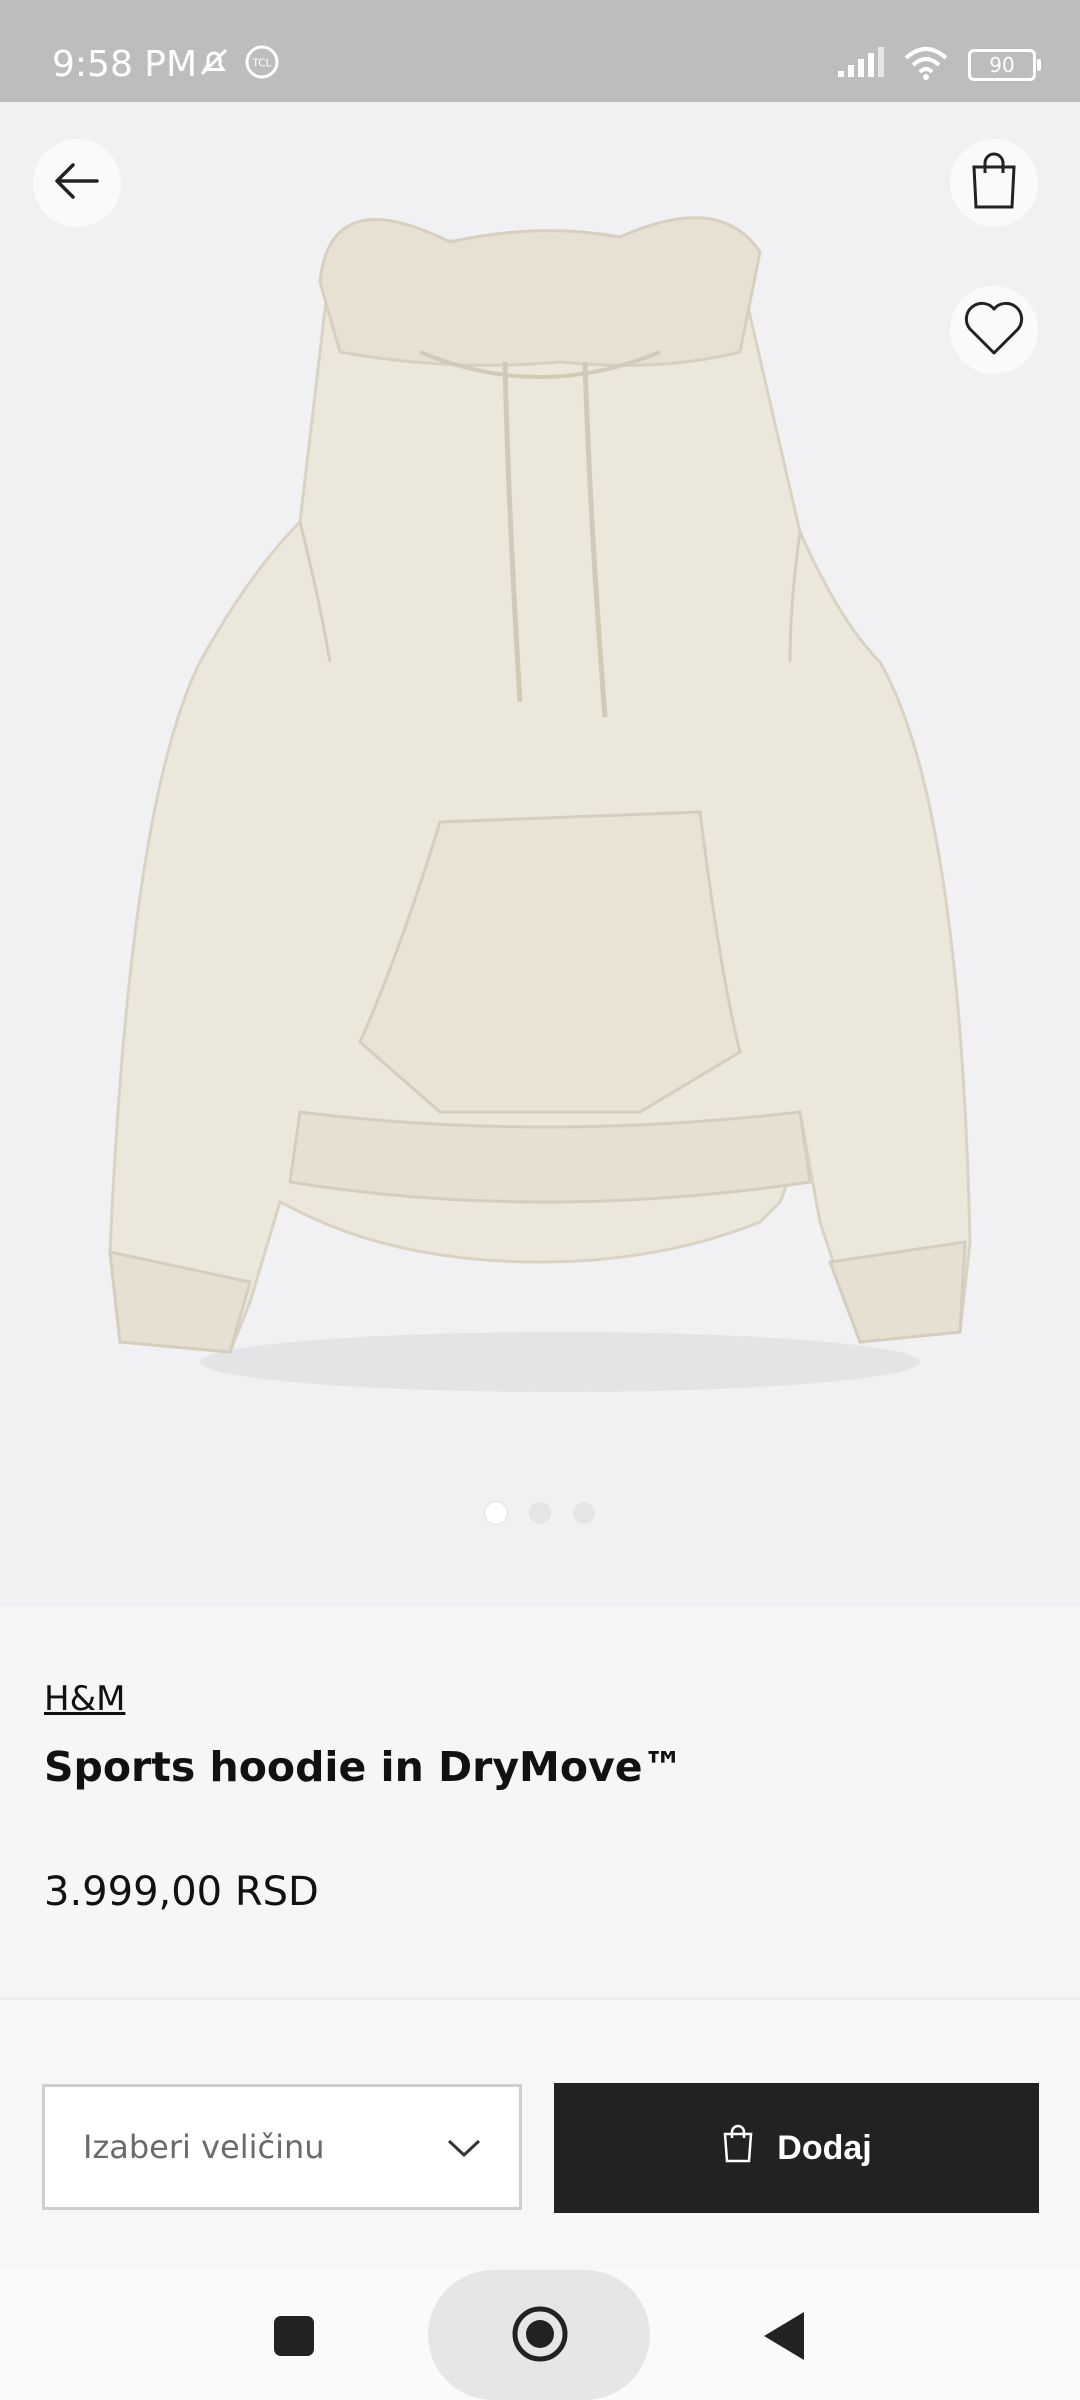 The width and height of the screenshot is (1080, 2400). I want to click on back-icon, so click(784, 2338).